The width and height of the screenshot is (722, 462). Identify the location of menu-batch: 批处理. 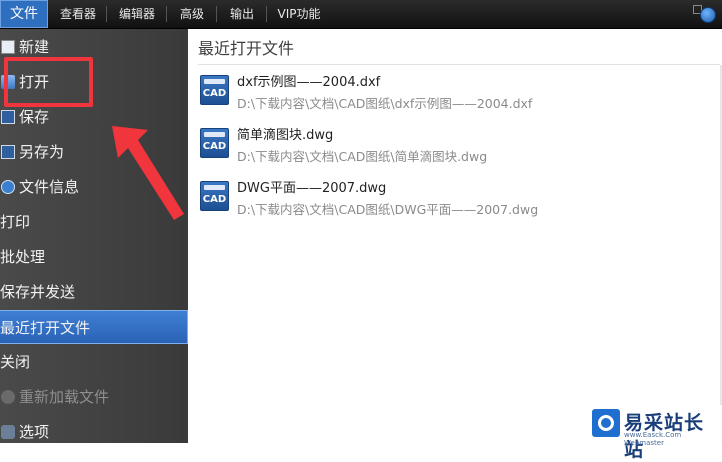
(94, 257).